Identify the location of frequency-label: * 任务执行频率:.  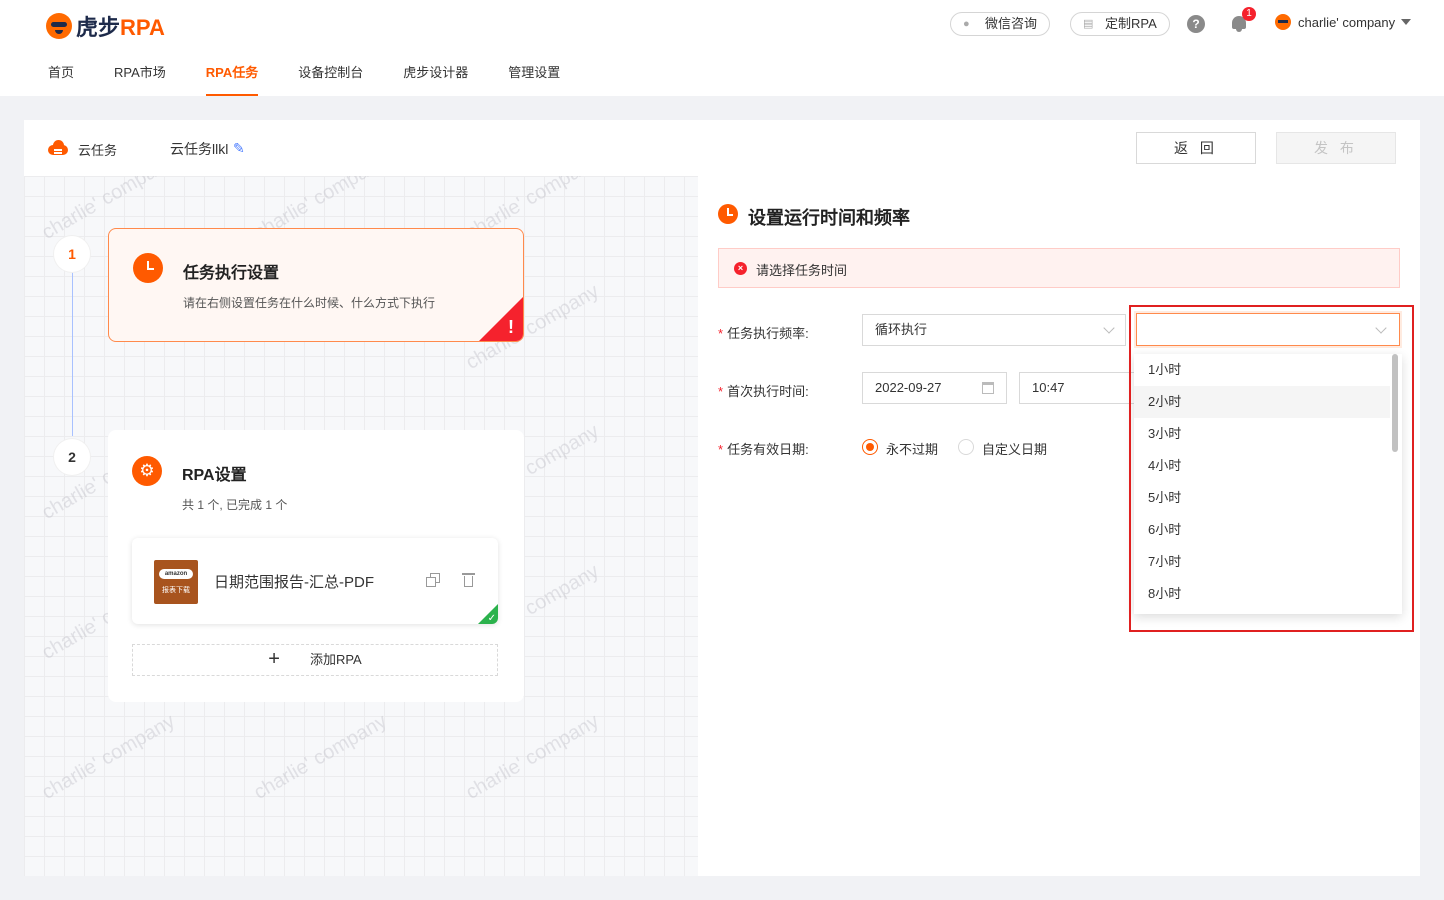
(763, 333).